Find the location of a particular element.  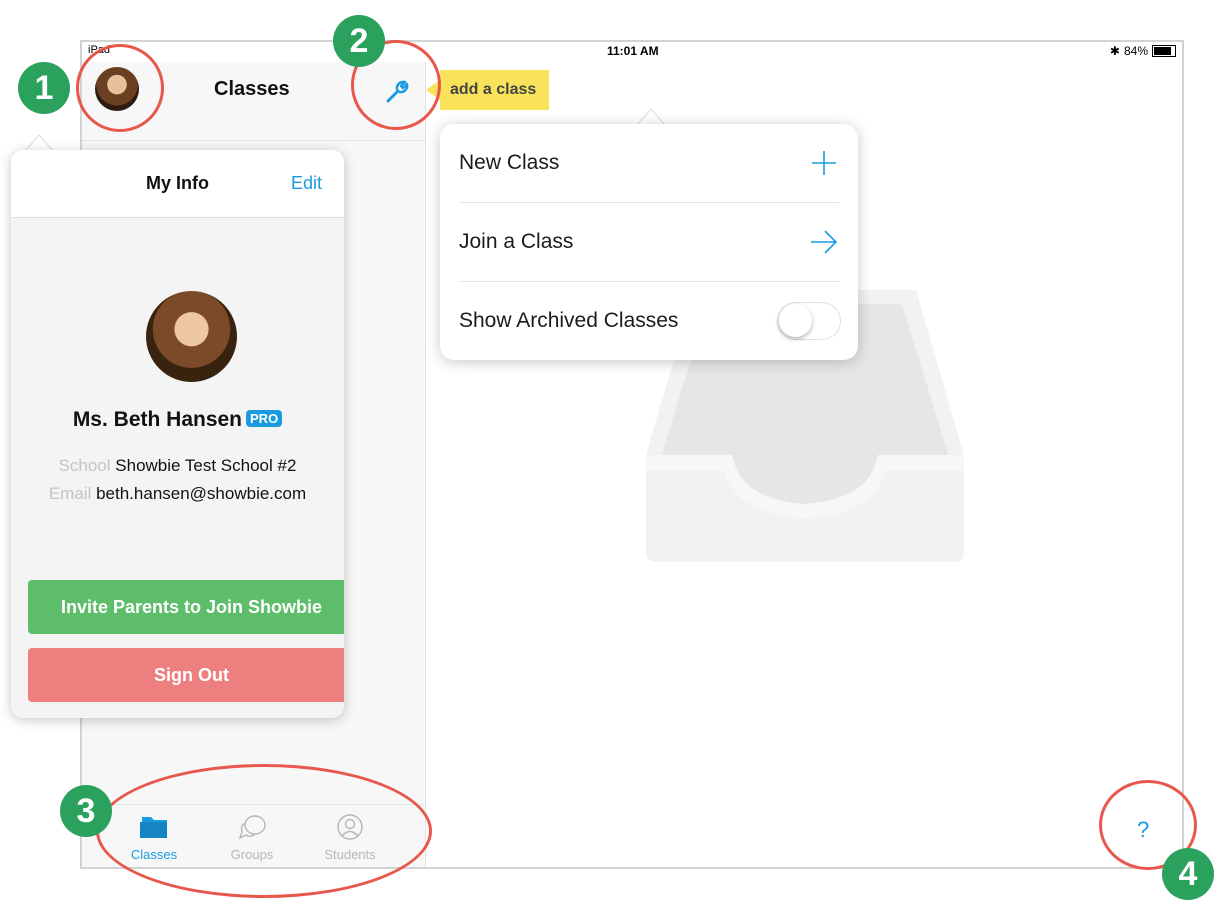

email-line: Email beth.hansen@showbie.com is located at coordinates (177, 494).